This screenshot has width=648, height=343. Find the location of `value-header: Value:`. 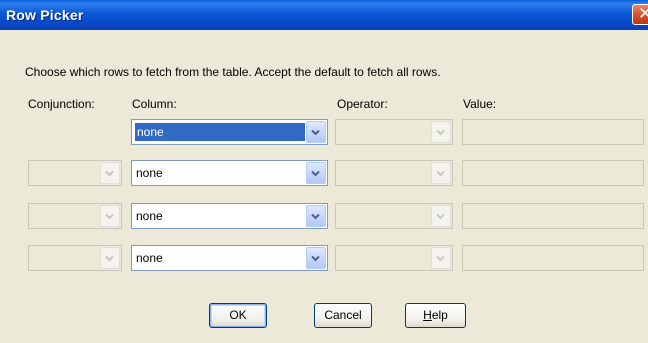

value-header: Value: is located at coordinates (480, 104).